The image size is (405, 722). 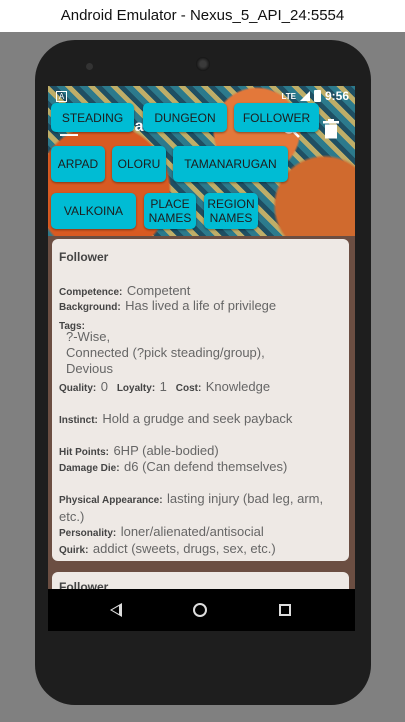 I want to click on cost-label: Cost:, so click(x=188, y=388).